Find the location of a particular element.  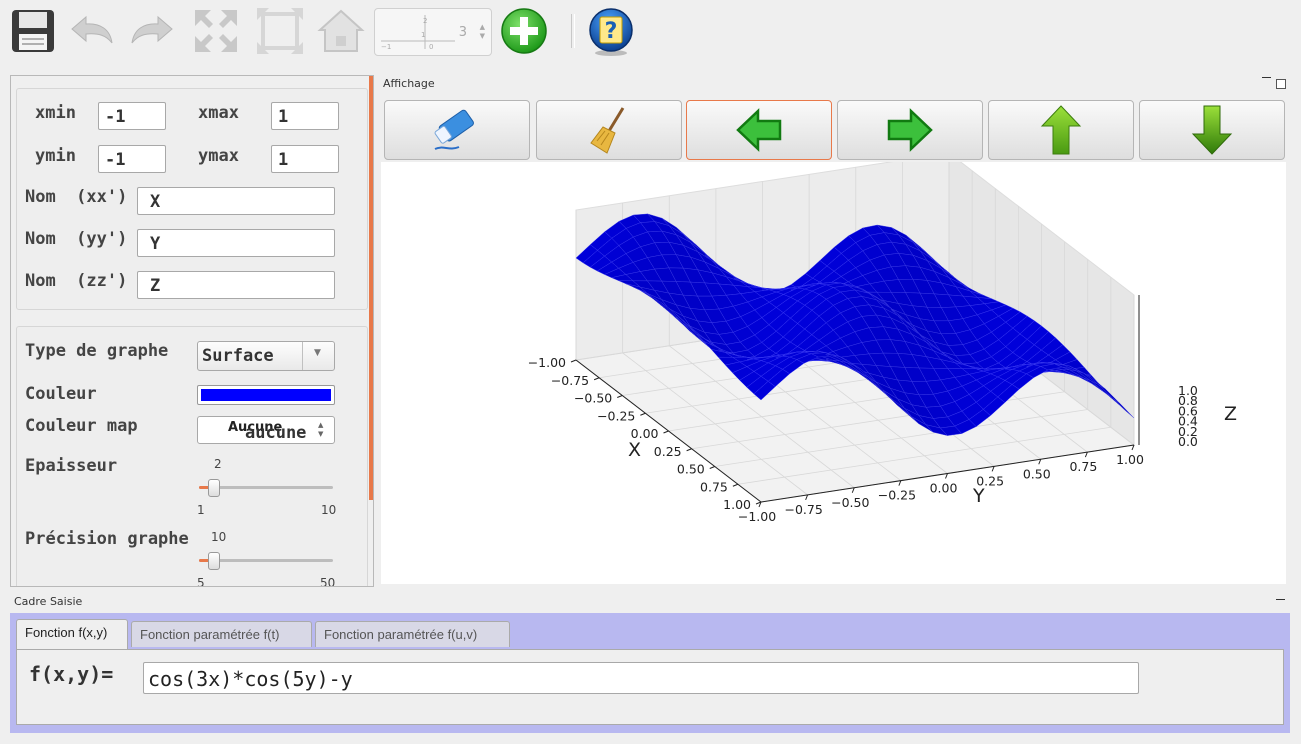

erase-button is located at coordinates (457, 130).